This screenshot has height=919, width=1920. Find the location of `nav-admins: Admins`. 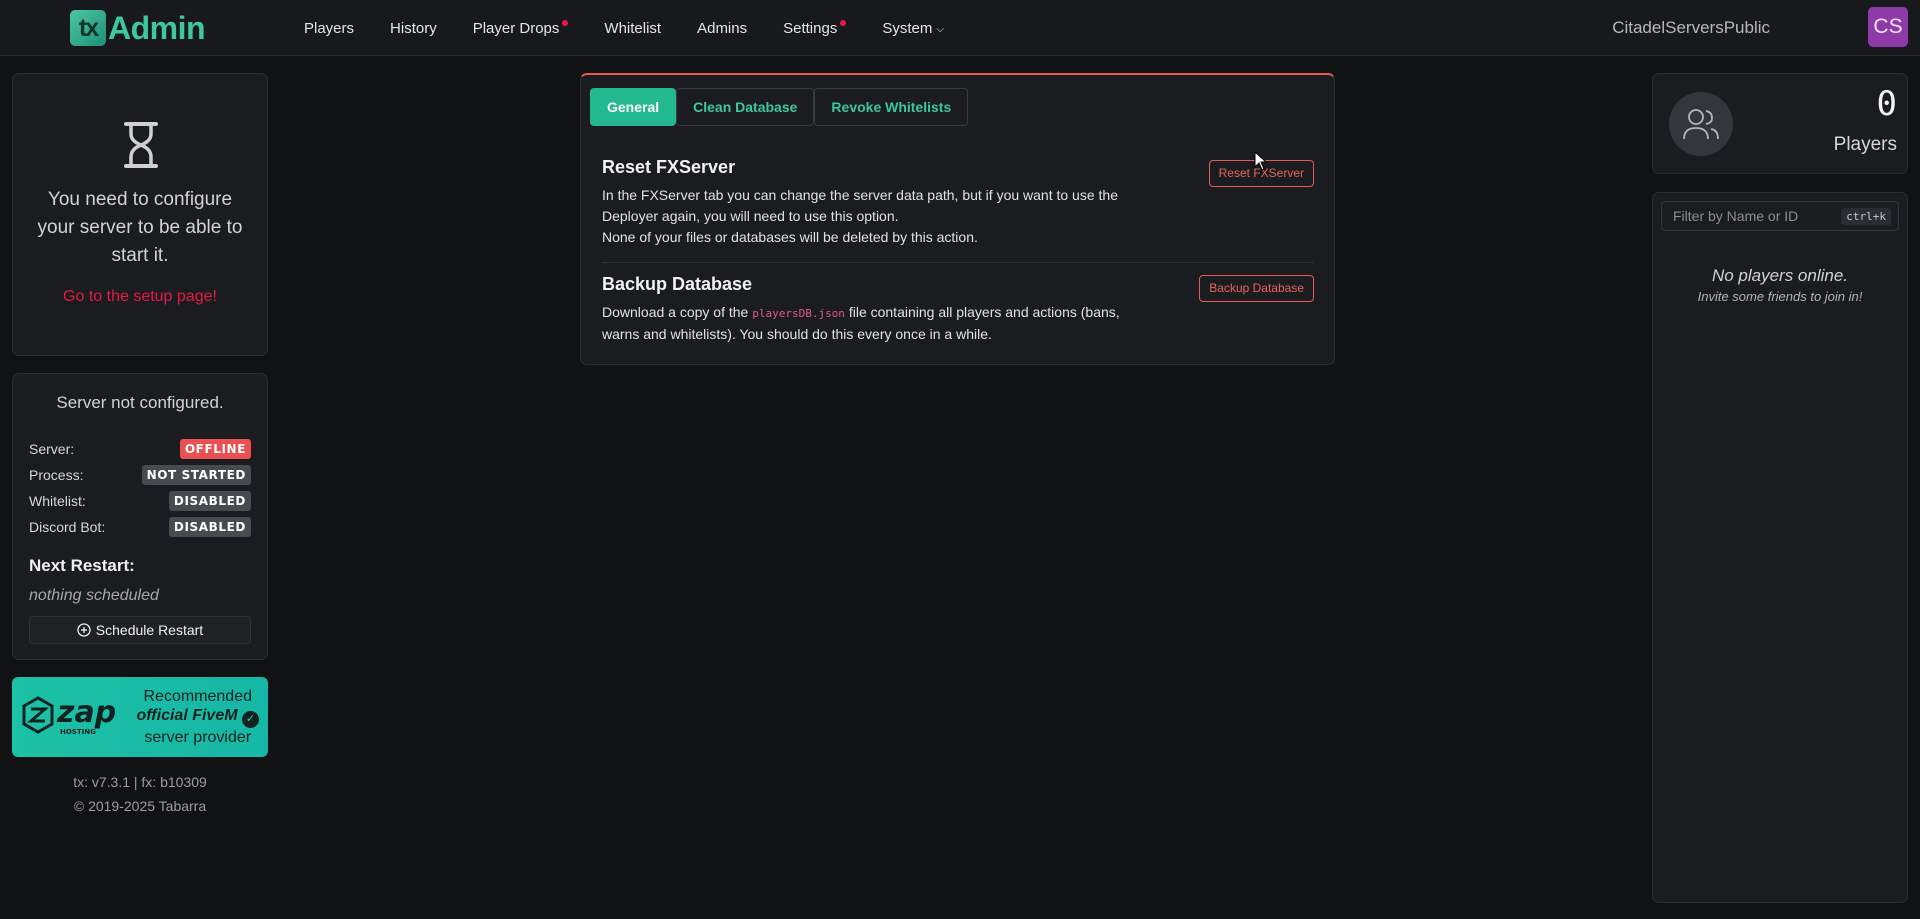

nav-admins: Admins is located at coordinates (722, 28).